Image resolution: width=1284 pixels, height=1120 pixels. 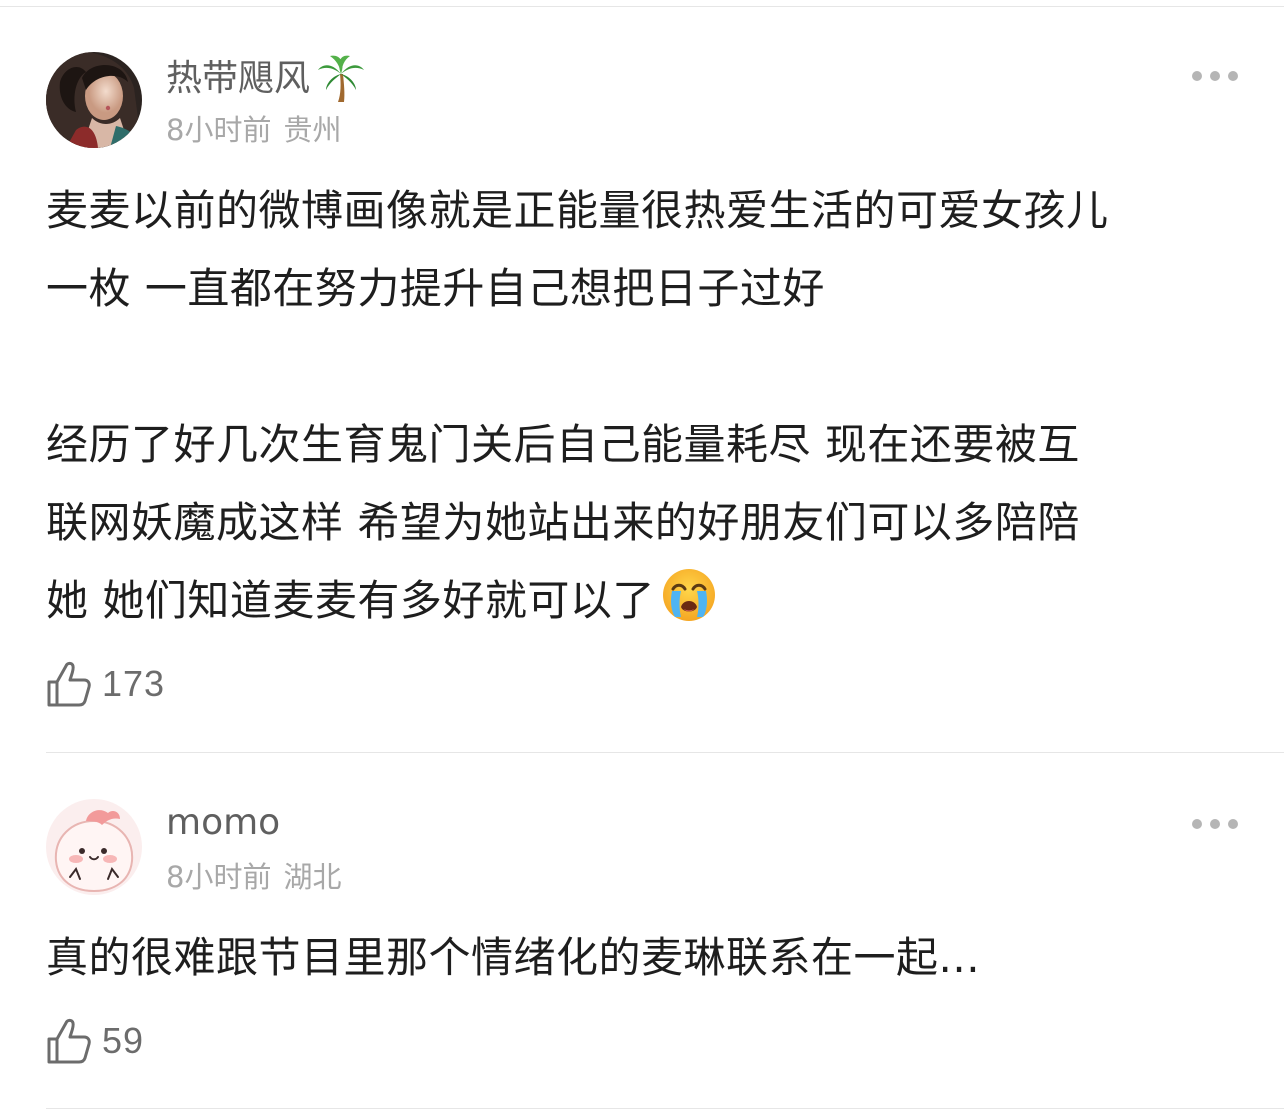 What do you see at coordinates (435, 288) in the screenshot?
I see `comment-line: 一枚 一直都在努力提升自己想把日子过好` at bounding box center [435, 288].